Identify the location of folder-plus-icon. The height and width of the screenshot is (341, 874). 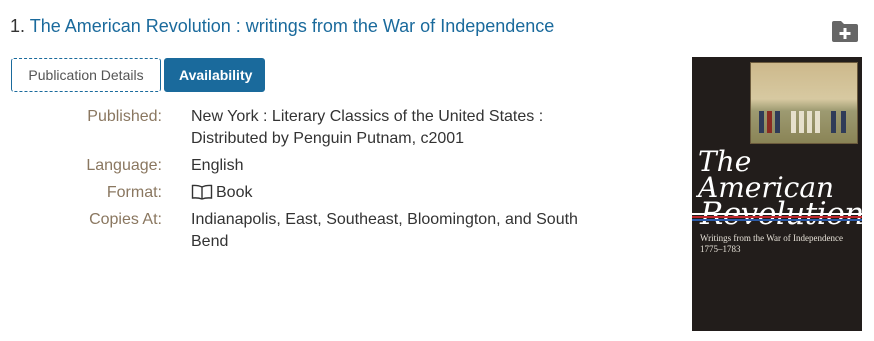
(845, 31).